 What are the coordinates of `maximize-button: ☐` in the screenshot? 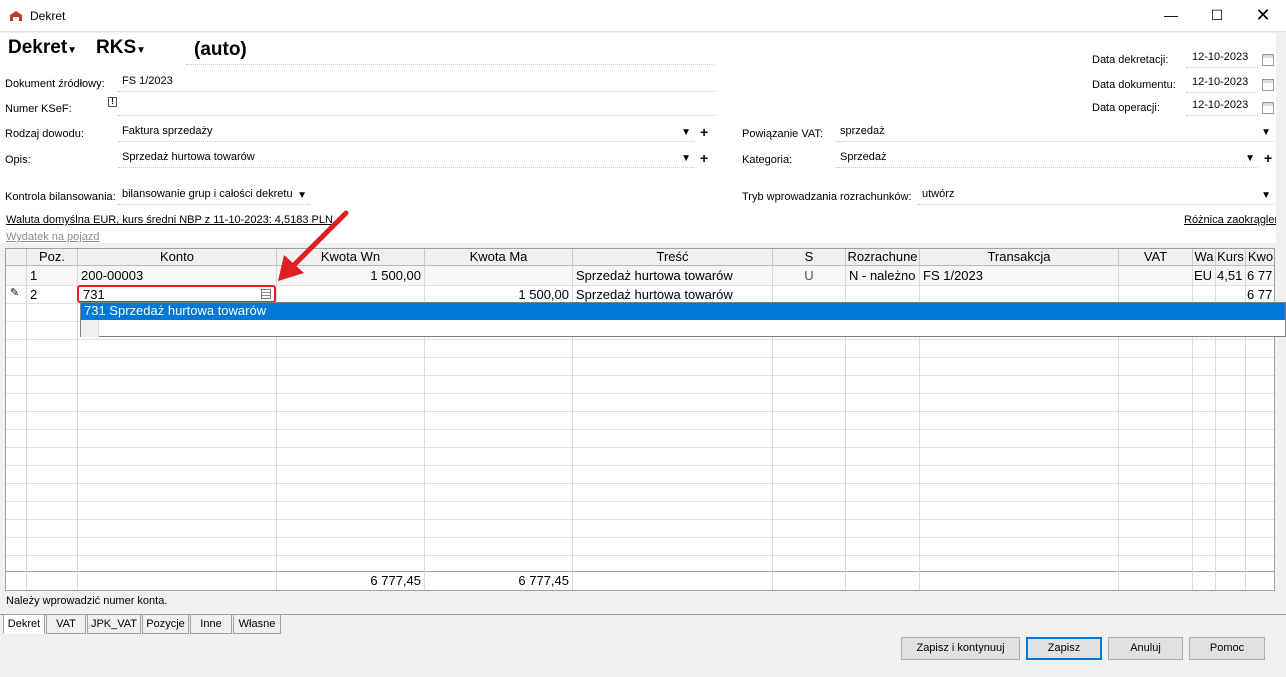 It's located at (1217, 16).